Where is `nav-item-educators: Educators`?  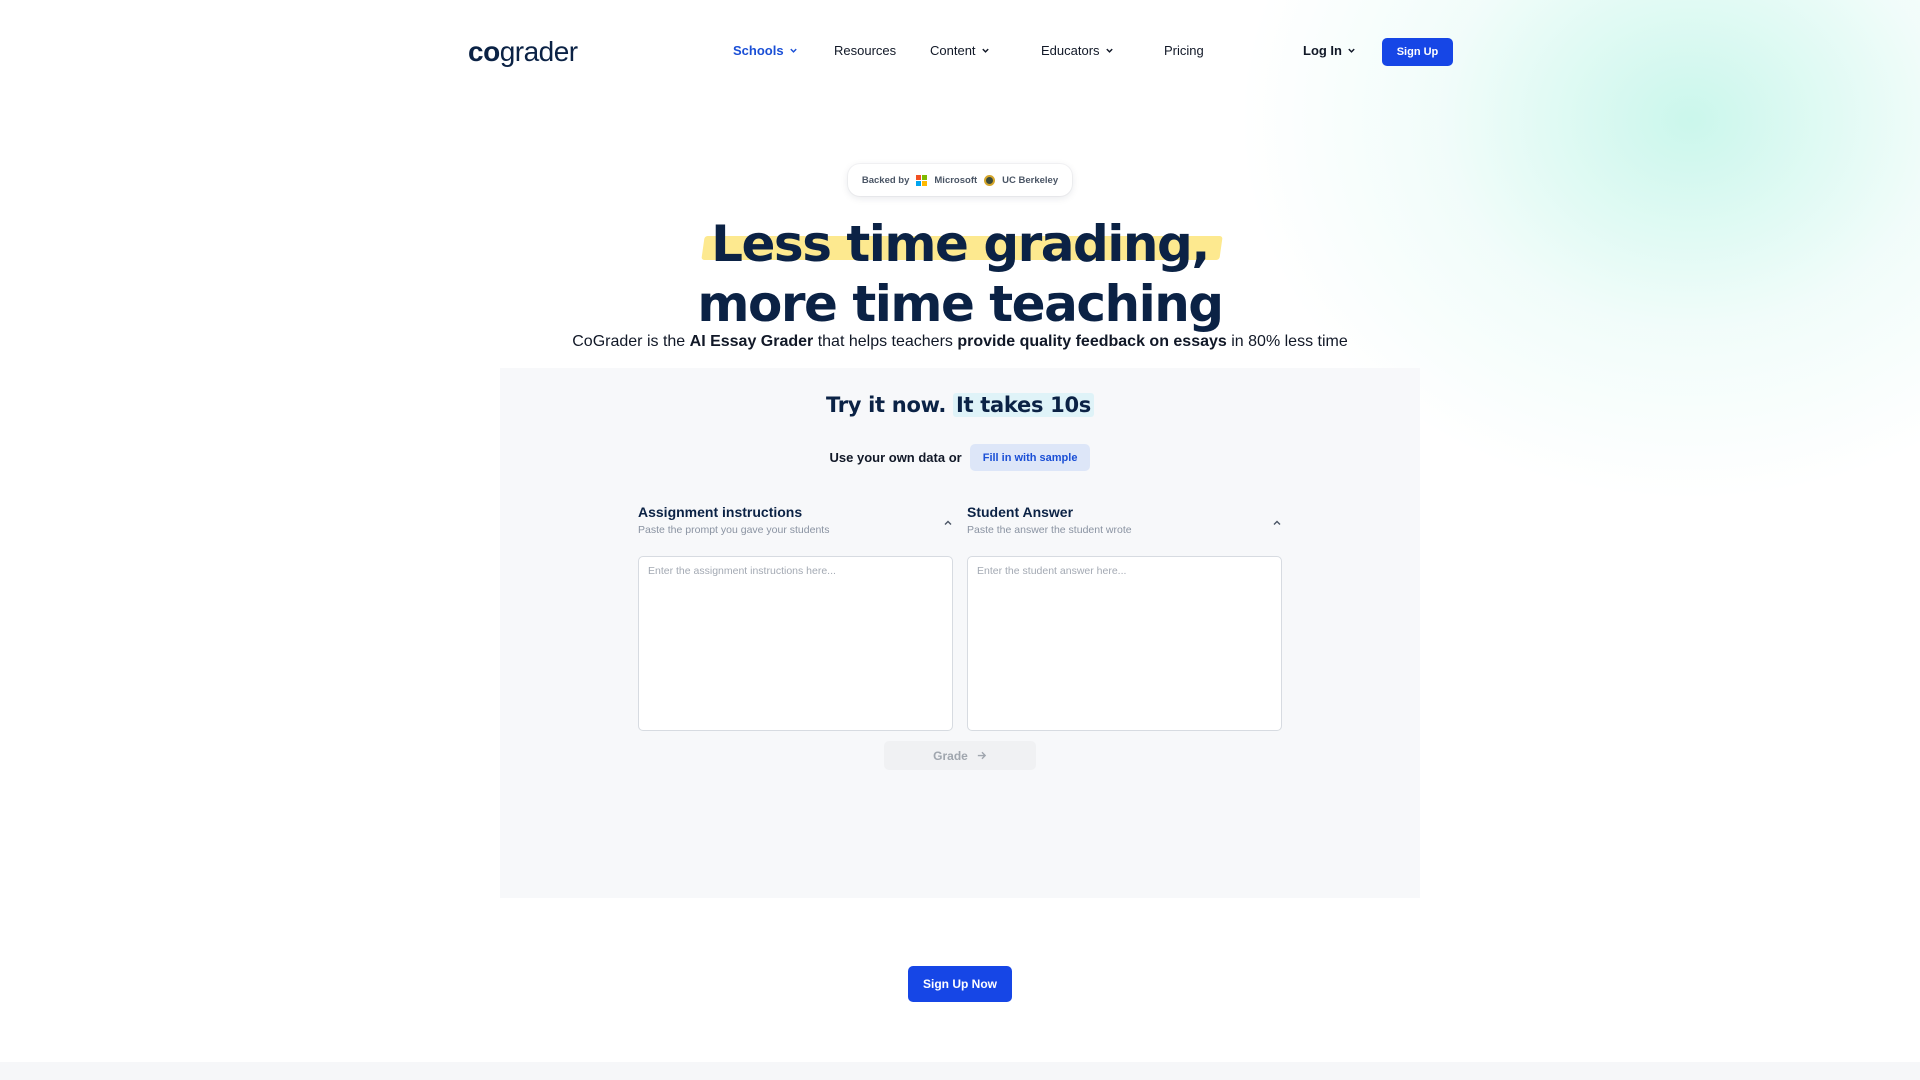 nav-item-educators: Educators is located at coordinates (1077, 50).